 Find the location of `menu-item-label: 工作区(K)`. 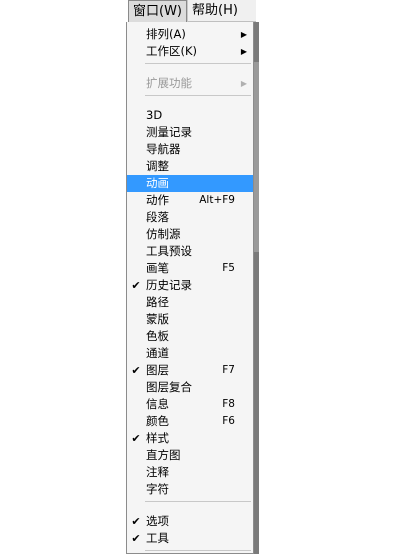

menu-item-label: 工作区(K) is located at coordinates (172, 51).